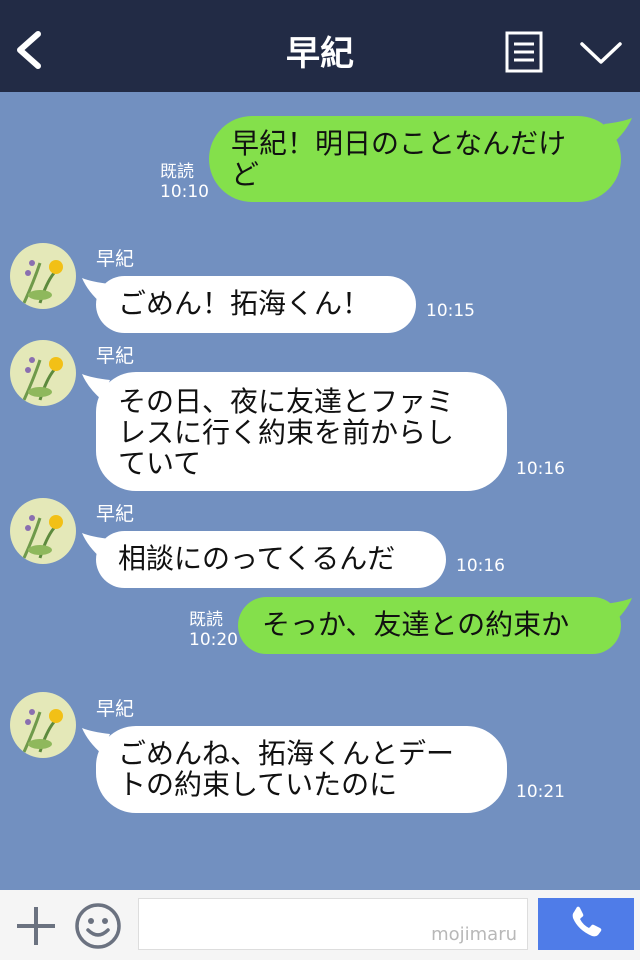 This screenshot has width=640, height=960. I want to click on read-receipt: 既読 10:10, so click(184, 182).